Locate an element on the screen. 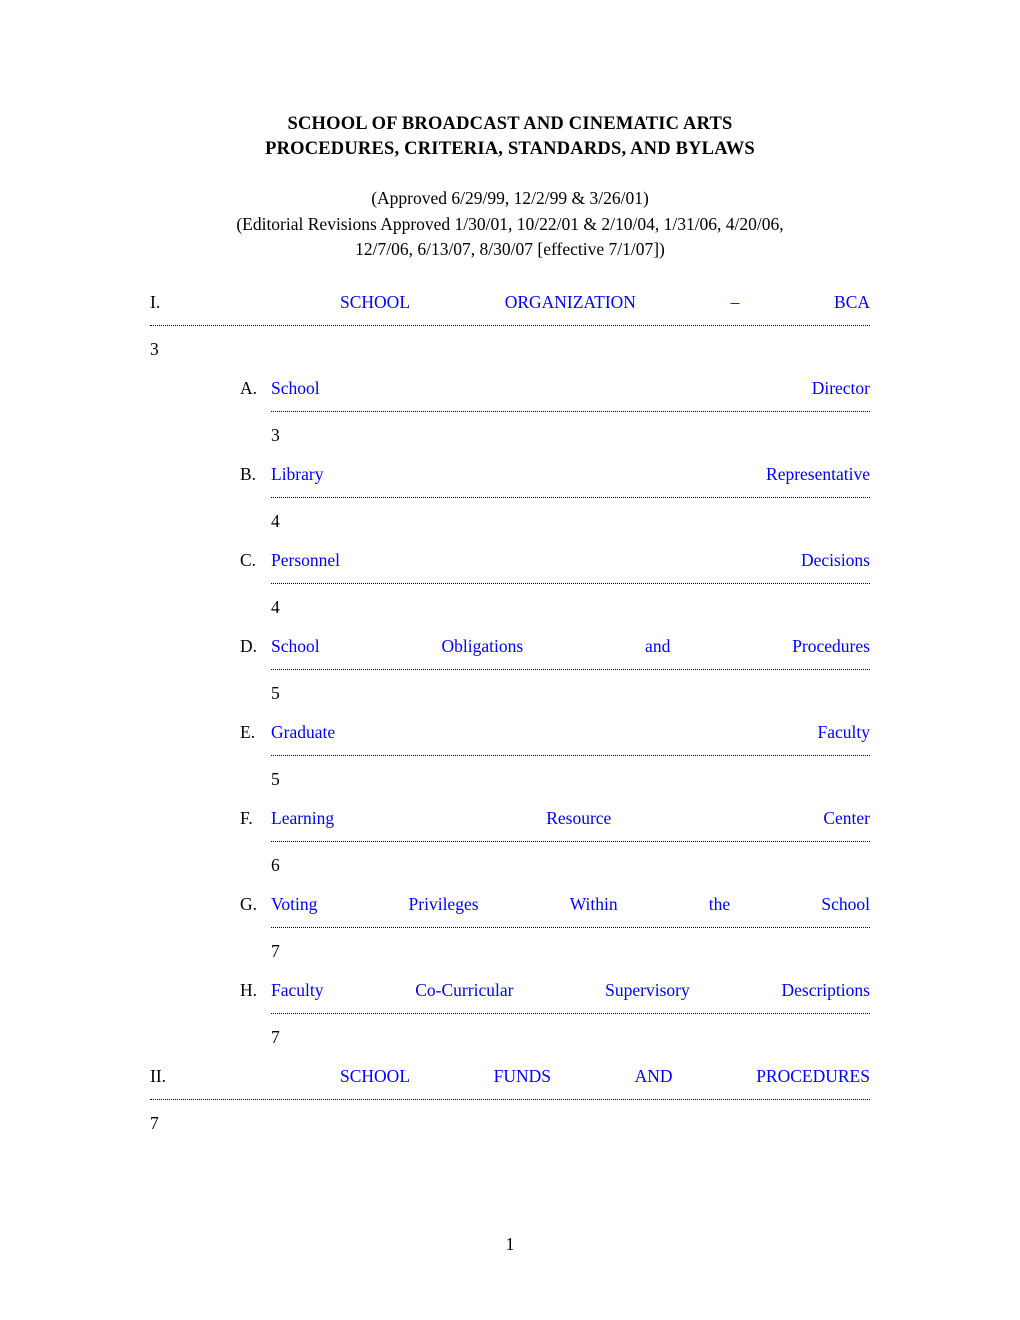 This screenshot has width=1020, height=1320. toc-entry: F. Learning Resource Center 6 is located at coordinates (510, 841).